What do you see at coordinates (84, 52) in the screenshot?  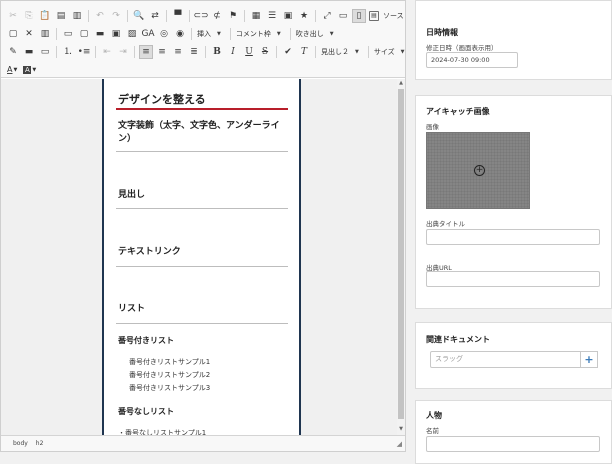 I see `bulleted-list-icon: •≡` at bounding box center [84, 52].